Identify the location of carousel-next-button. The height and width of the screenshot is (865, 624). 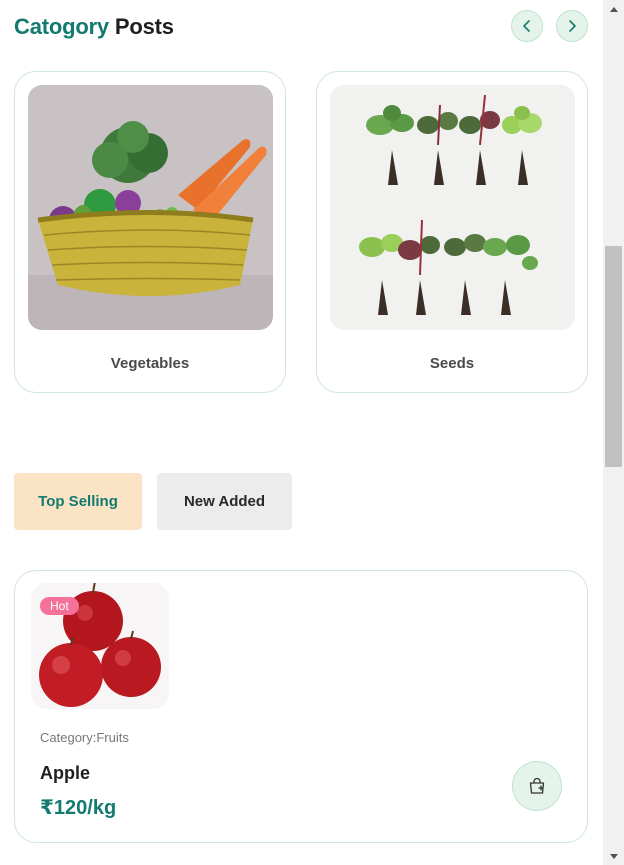
(572, 26).